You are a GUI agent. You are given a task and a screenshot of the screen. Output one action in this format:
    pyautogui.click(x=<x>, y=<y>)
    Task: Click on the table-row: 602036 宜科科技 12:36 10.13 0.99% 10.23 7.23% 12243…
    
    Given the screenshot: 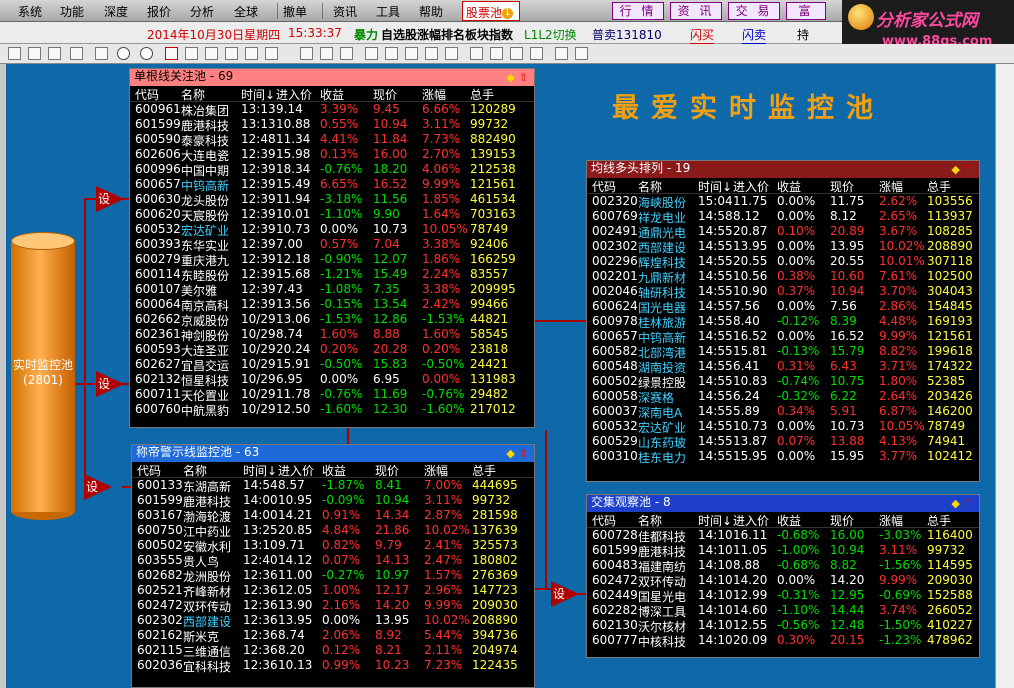 What is the action you would take?
    pyautogui.click(x=333, y=666)
    